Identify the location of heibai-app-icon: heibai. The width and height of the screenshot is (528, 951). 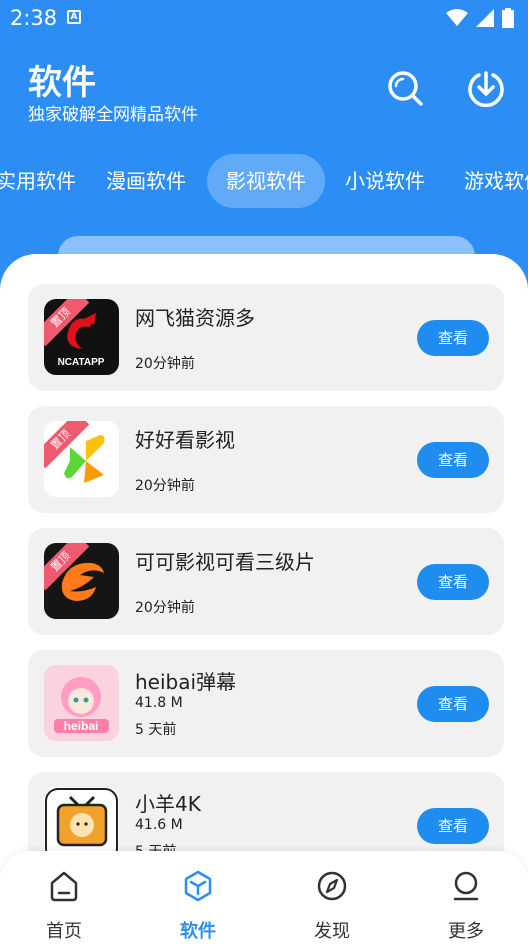
(81, 703).